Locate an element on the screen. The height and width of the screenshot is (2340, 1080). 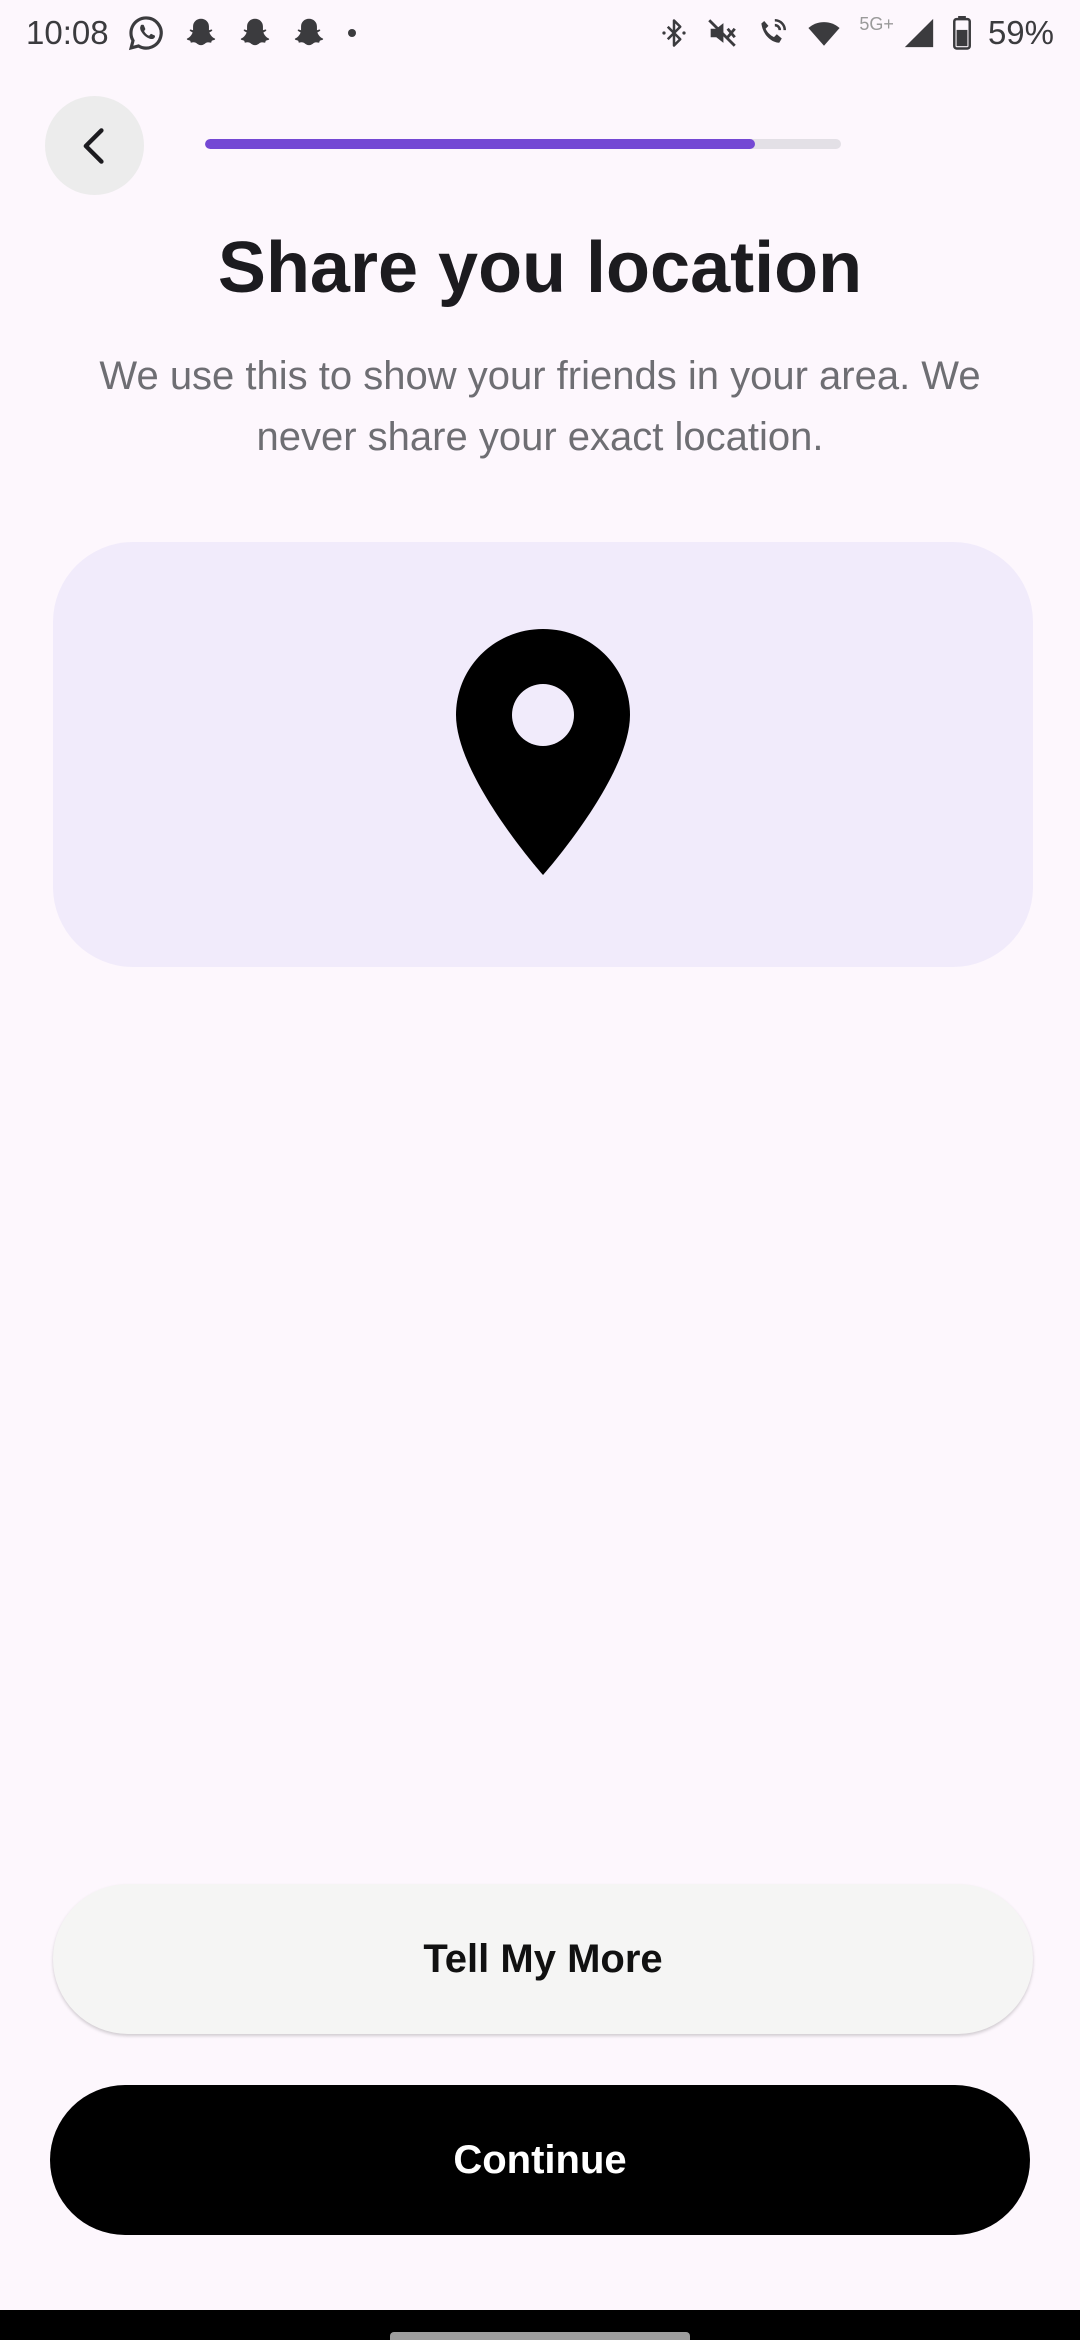
page-title: Share you location is located at coordinates (540, 268).